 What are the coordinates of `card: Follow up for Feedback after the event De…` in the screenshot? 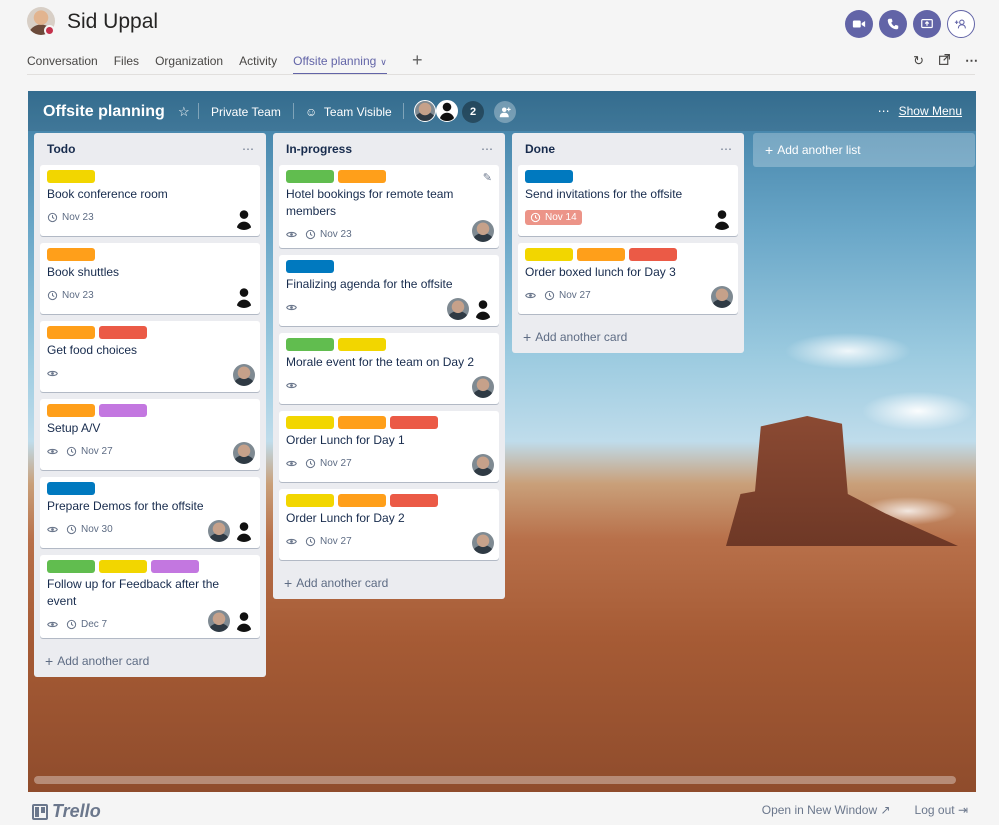 It's located at (150, 596).